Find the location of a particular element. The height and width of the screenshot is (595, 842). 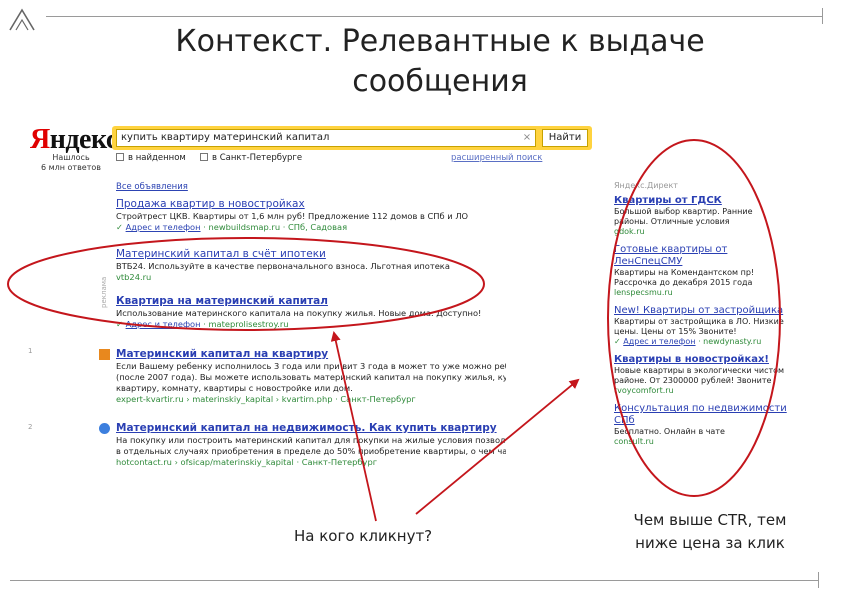

search-input: купить квартиру материнский капитал is located at coordinates (326, 138).